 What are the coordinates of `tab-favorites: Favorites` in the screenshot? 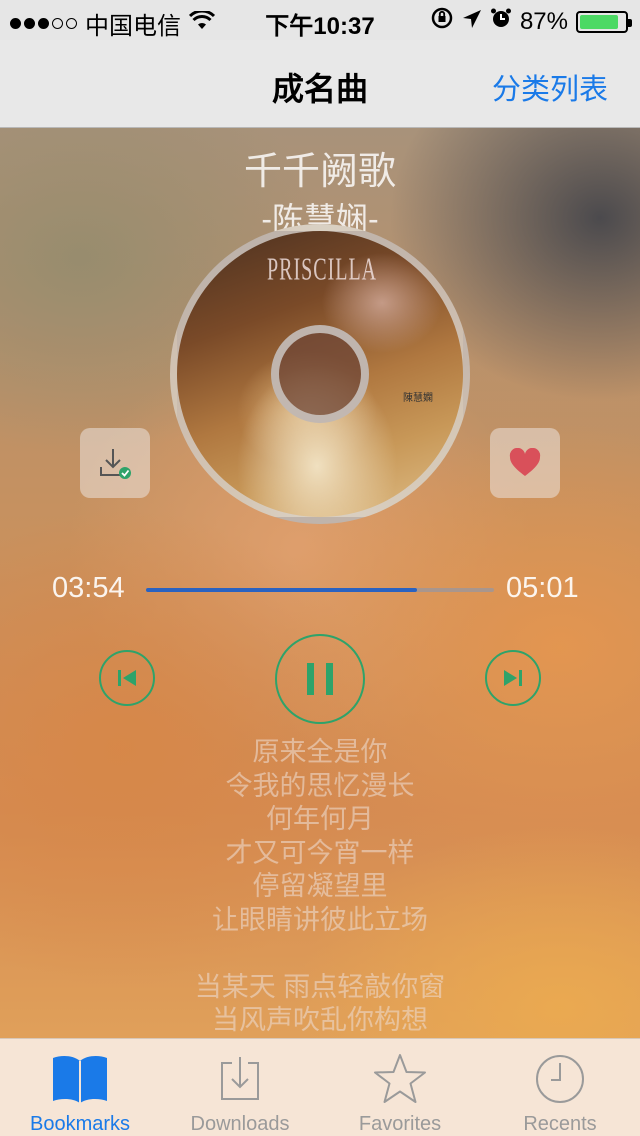 It's located at (400, 1087).